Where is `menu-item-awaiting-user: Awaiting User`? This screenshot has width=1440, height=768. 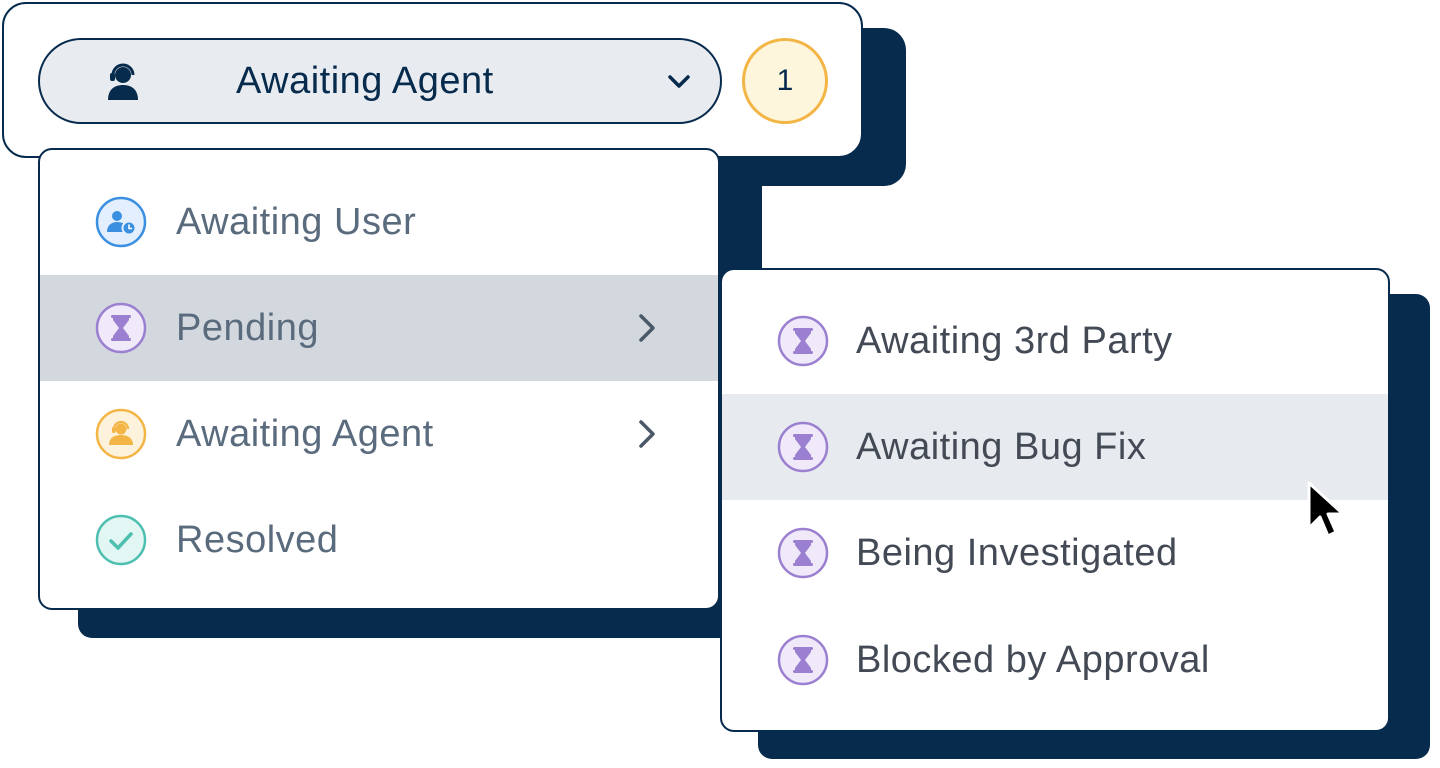
menu-item-awaiting-user: Awaiting User is located at coordinates (379, 222).